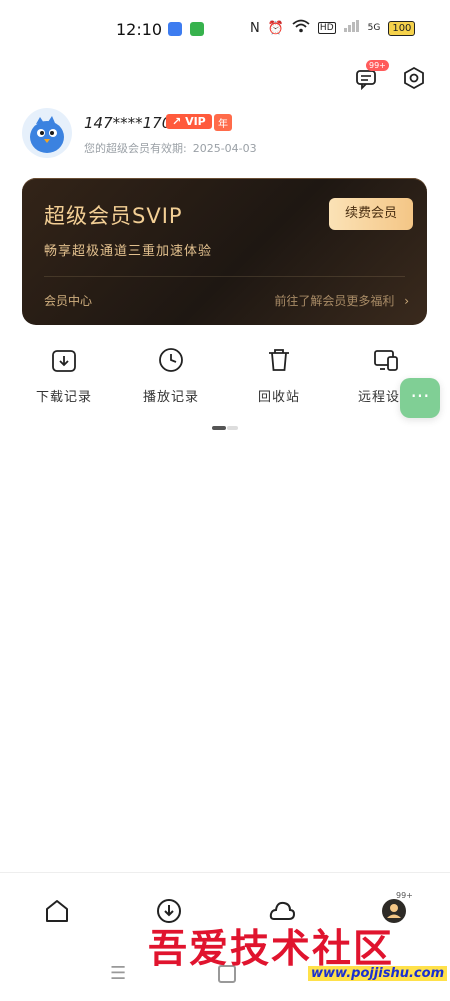 This screenshot has height=1001, width=450. What do you see at coordinates (326, 28) in the screenshot?
I see `hd-icon: HD` at bounding box center [326, 28].